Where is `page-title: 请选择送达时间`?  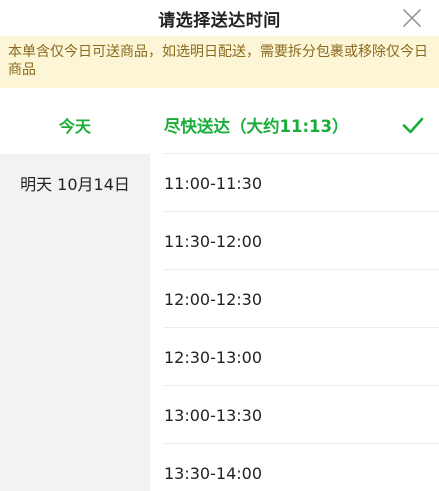
page-title: 请选择送达时间 is located at coordinates (219, 20).